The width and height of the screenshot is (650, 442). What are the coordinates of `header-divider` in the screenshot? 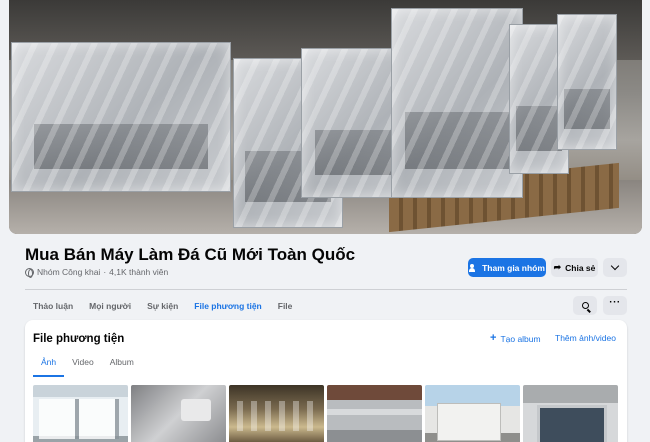 It's located at (326, 289).